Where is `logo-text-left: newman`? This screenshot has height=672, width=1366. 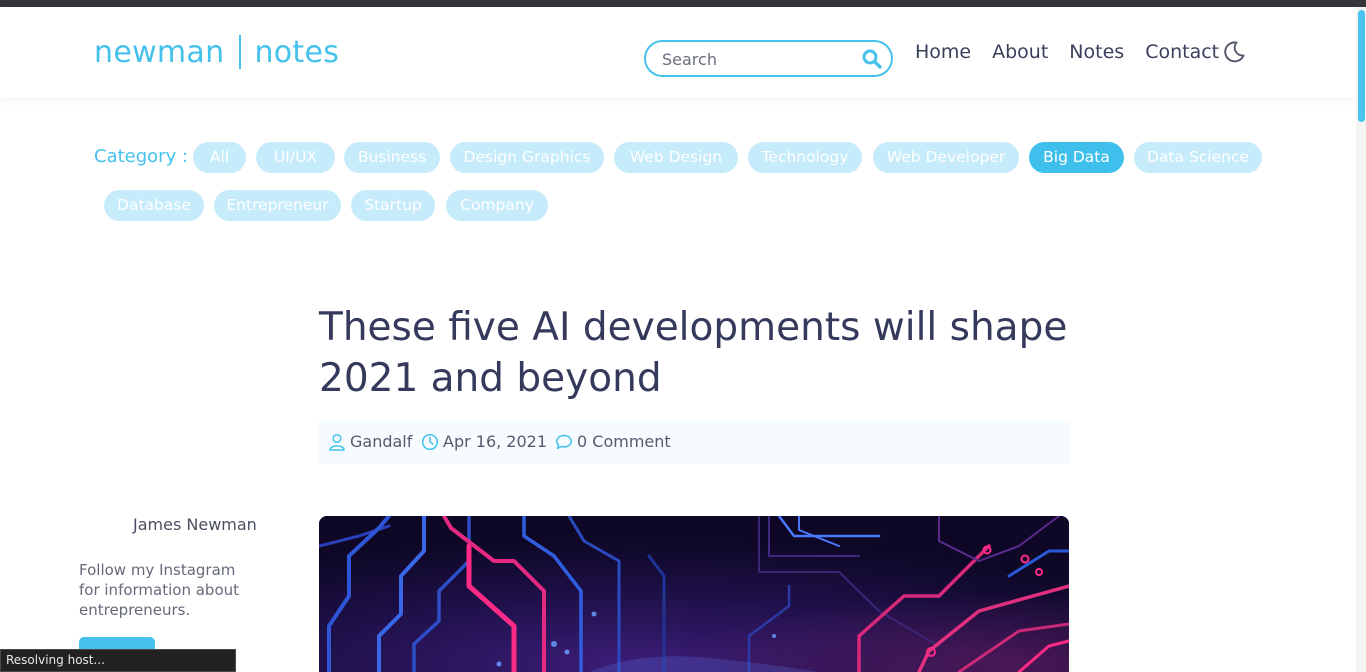
logo-text-left: newman is located at coordinates (159, 52).